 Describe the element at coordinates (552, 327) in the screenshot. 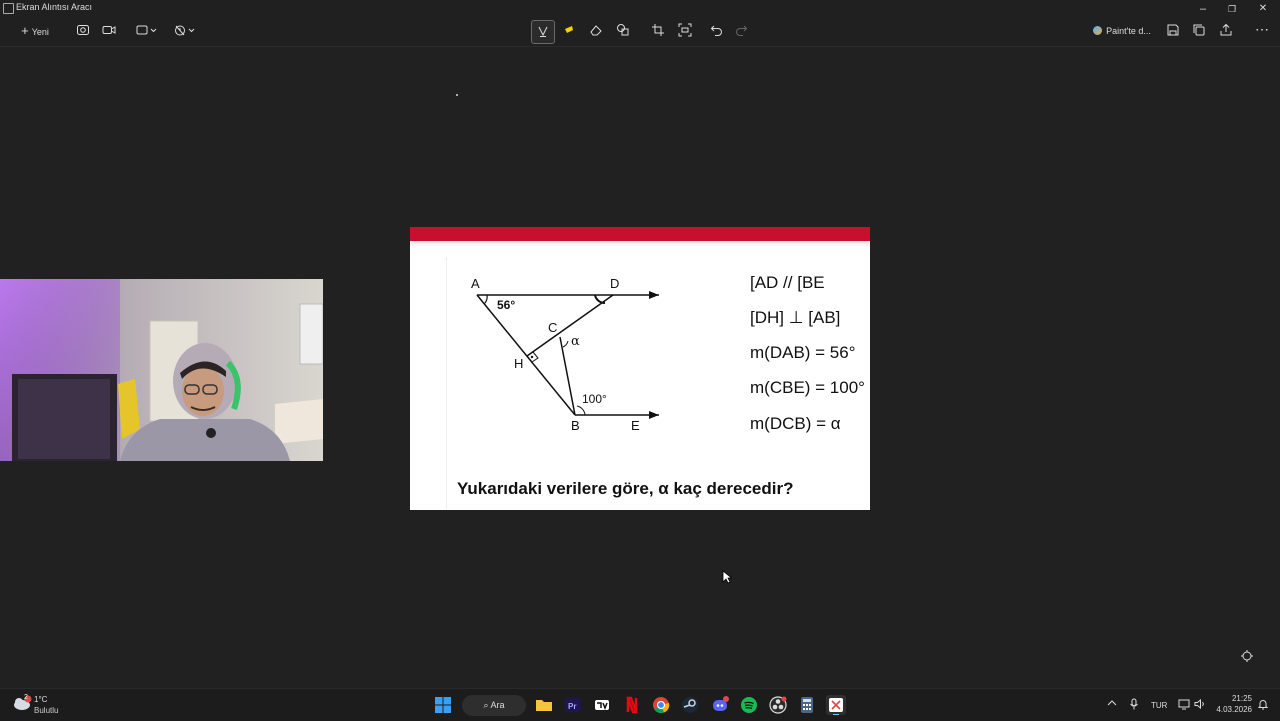

I see `point-c-label: C` at that location.